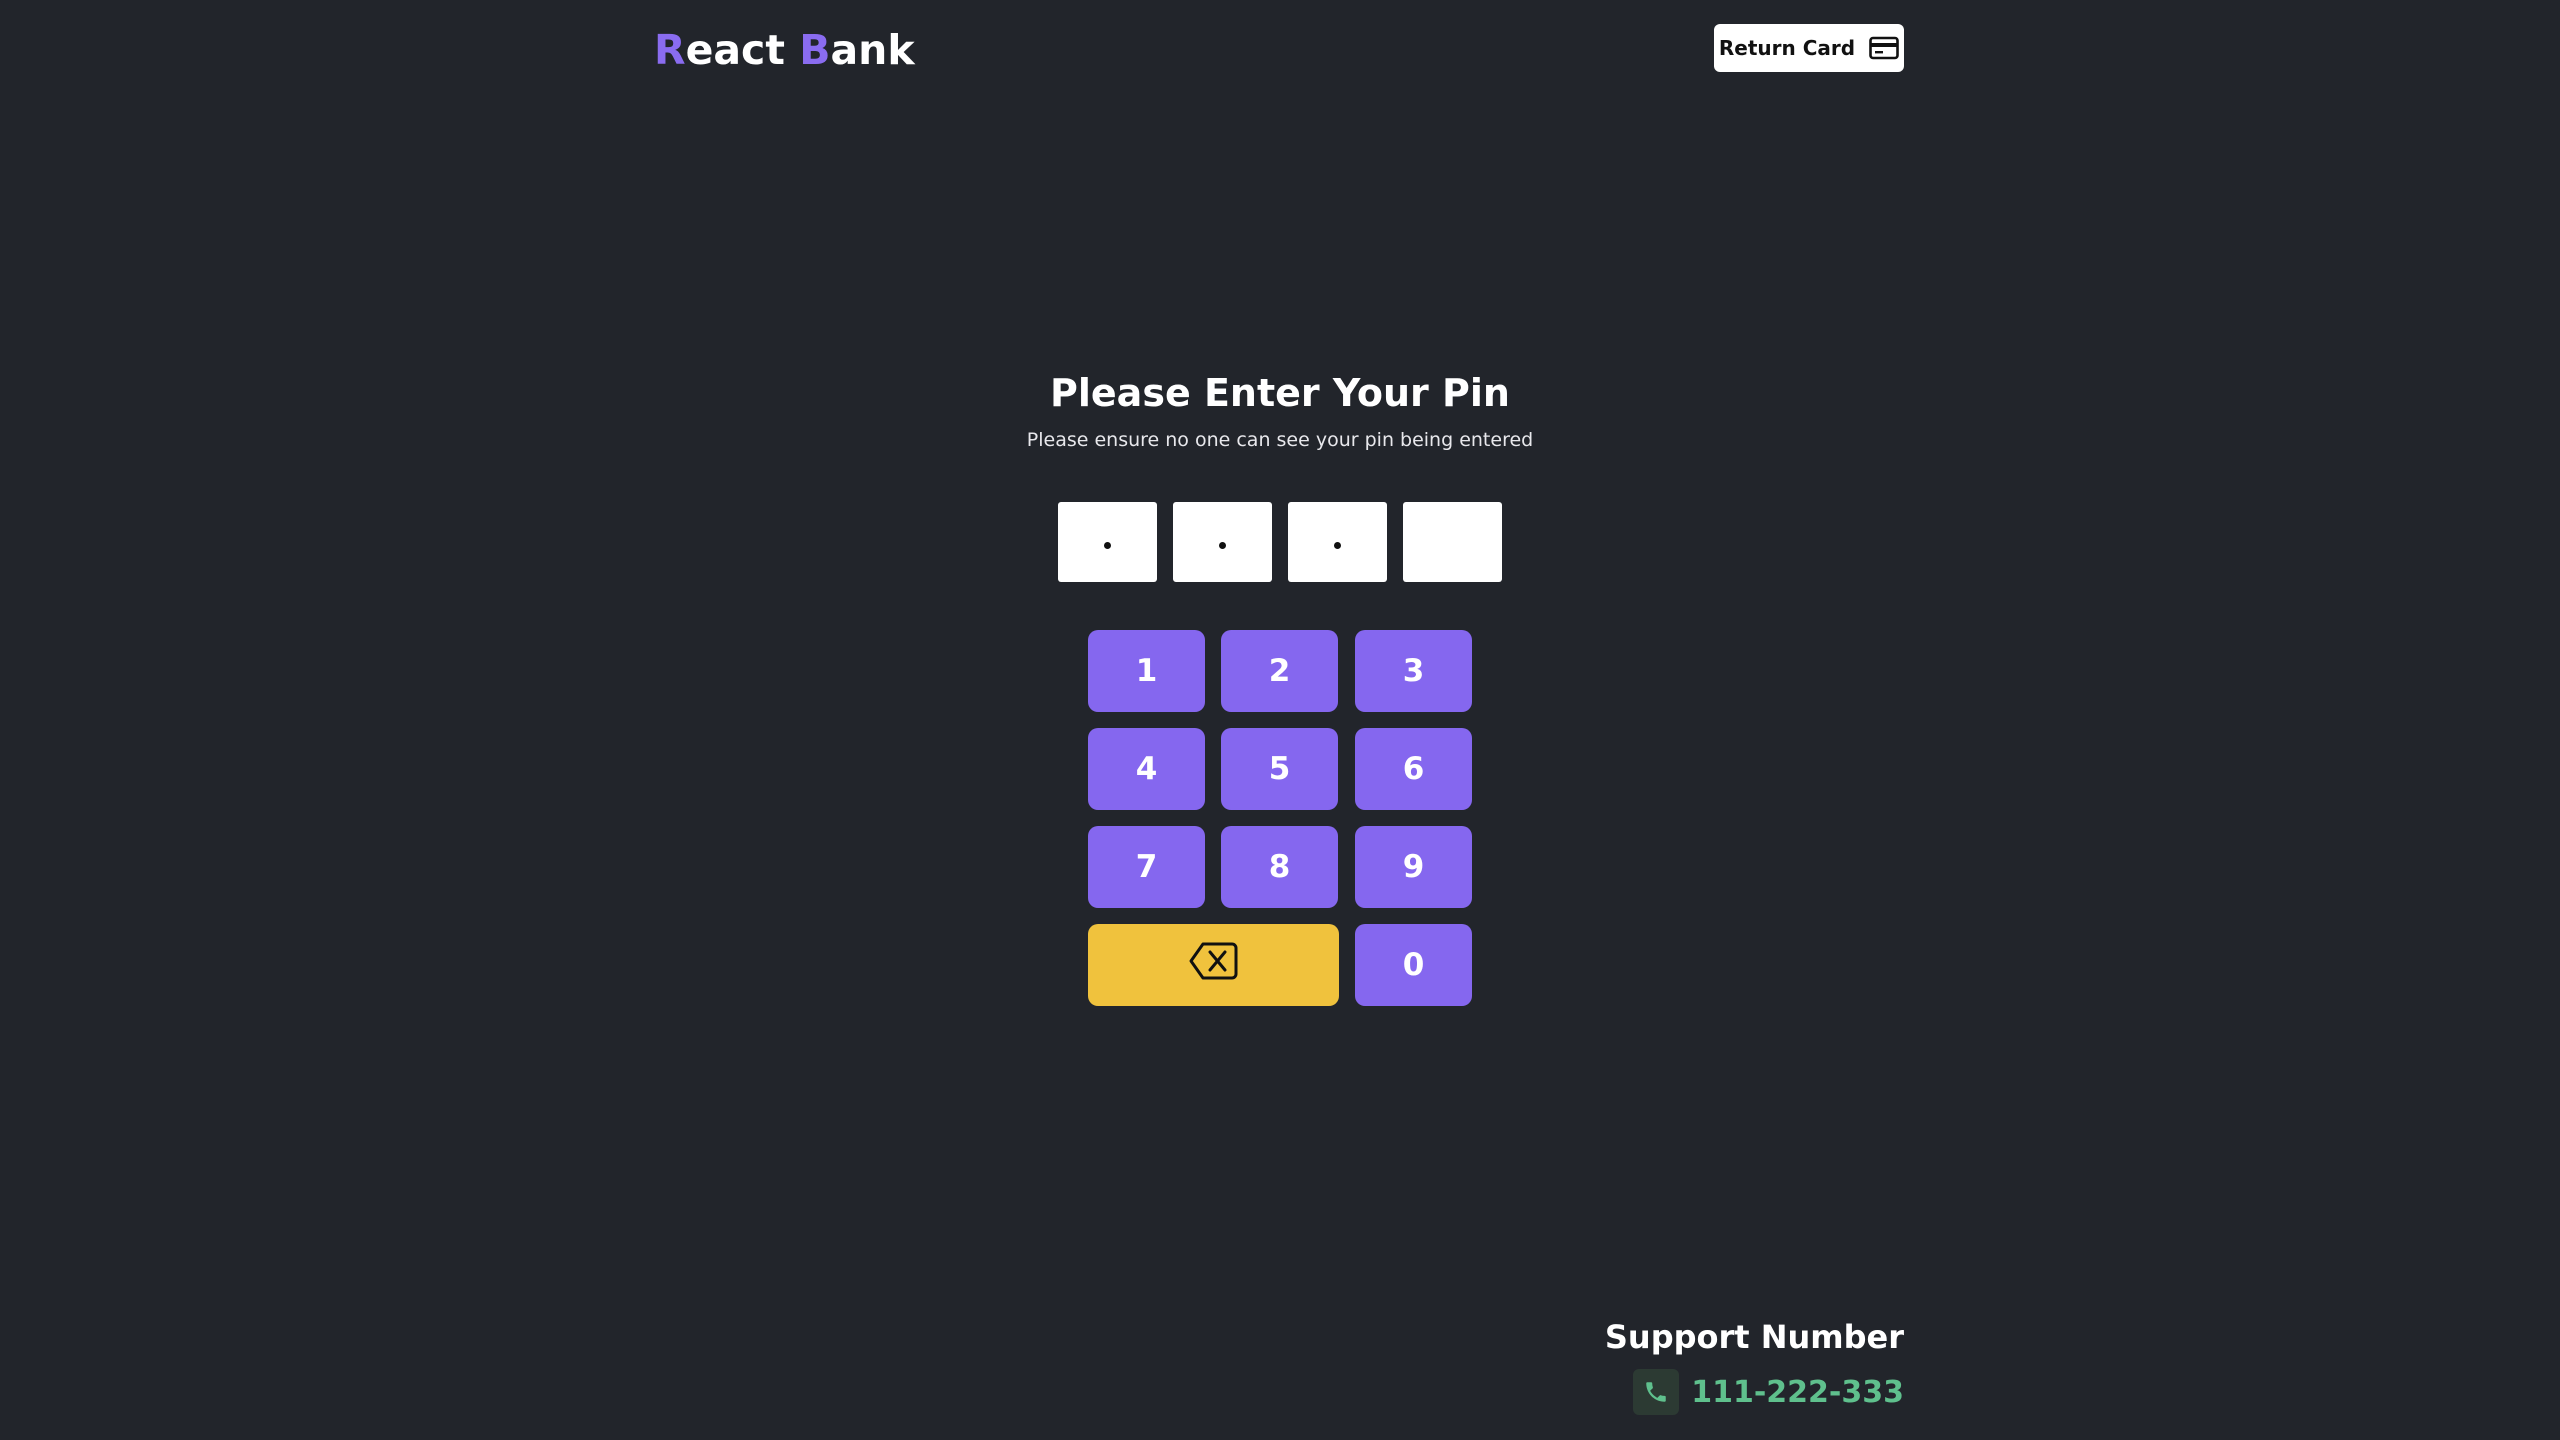 This screenshot has height=1440, width=2560. I want to click on key-3: 3, so click(1413, 671).